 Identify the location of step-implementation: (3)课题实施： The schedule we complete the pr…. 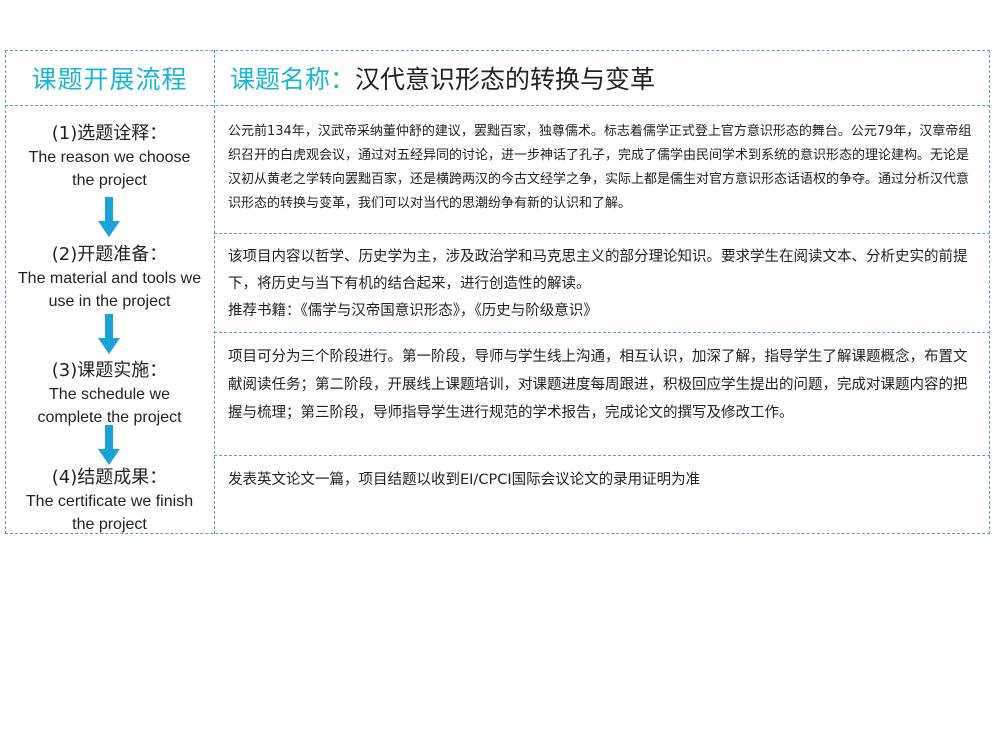
(109, 394).